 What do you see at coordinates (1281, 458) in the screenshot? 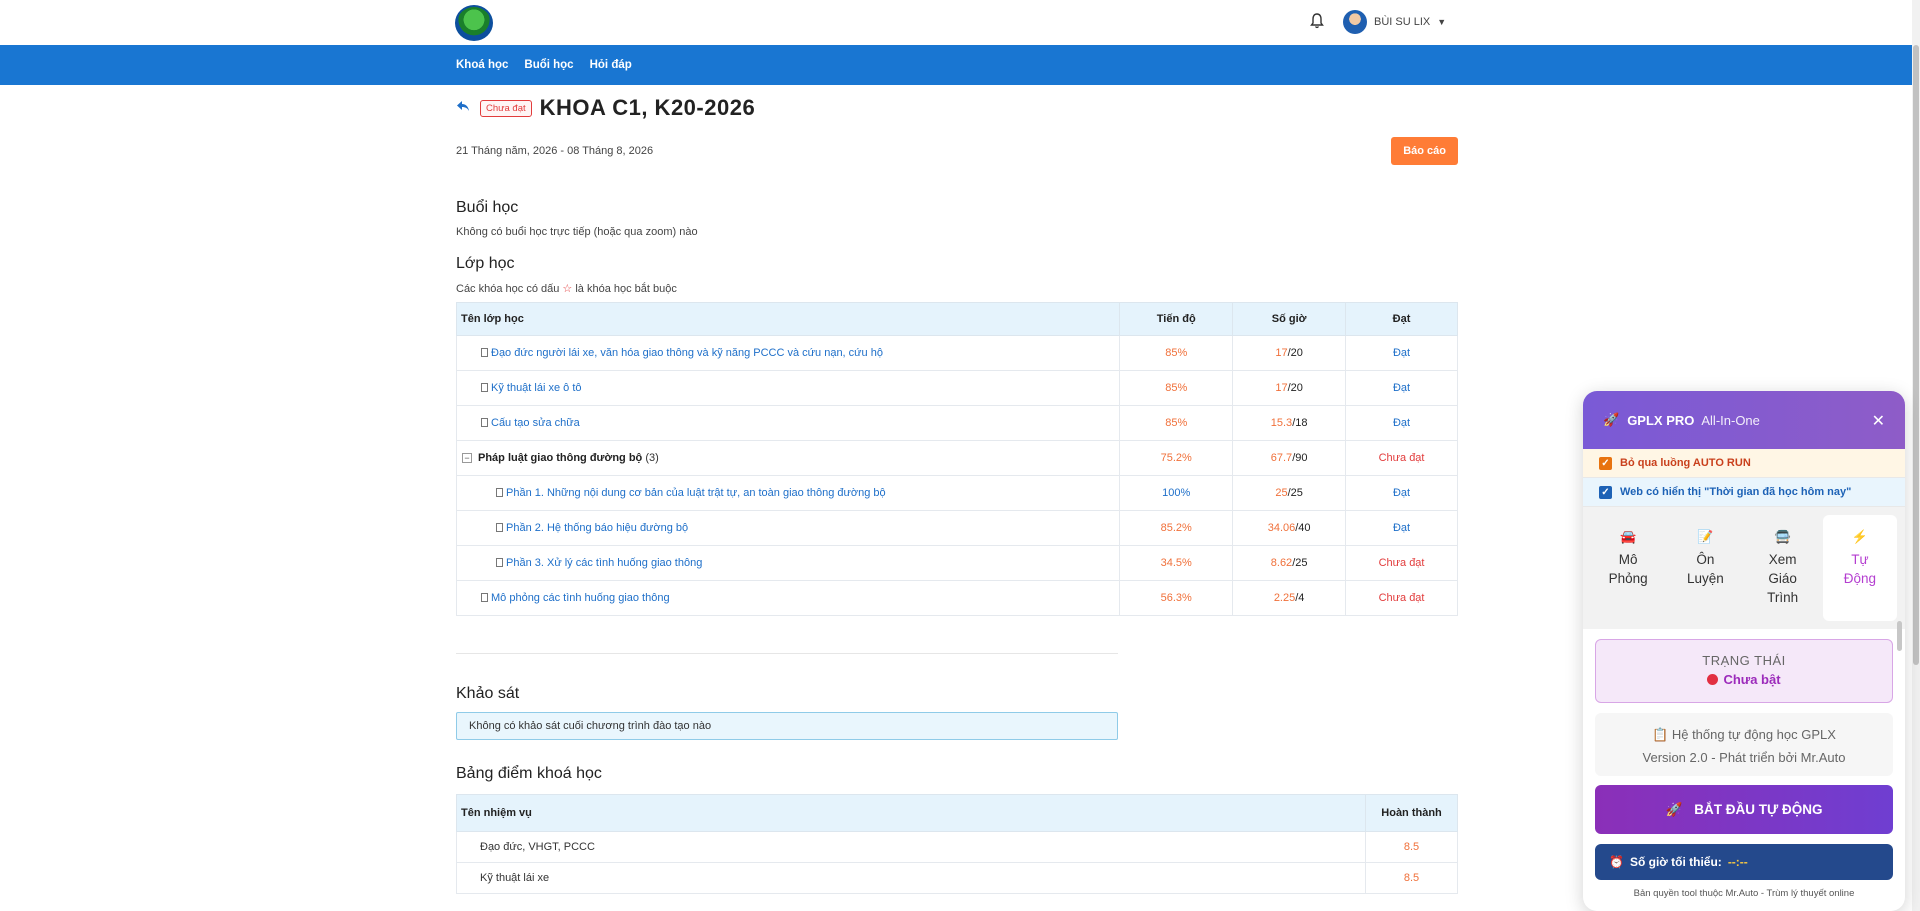
I see `hours-done: 67.7` at bounding box center [1281, 458].